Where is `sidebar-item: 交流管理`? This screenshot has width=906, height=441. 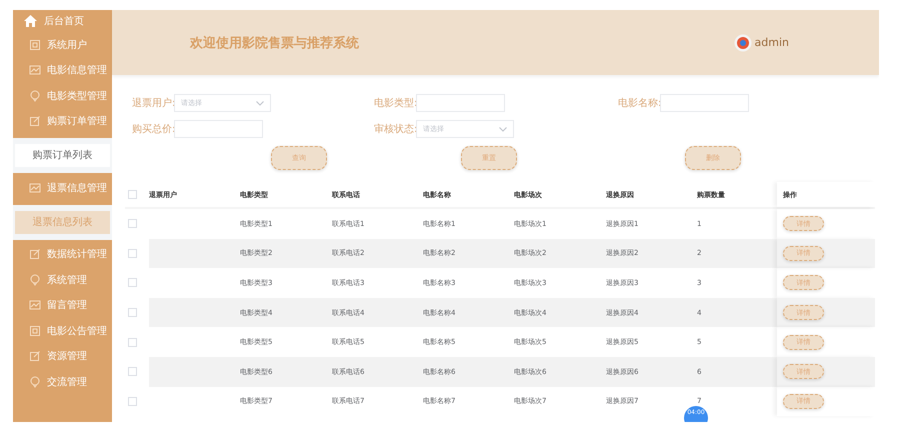
sidebar-item: 交流管理 is located at coordinates (67, 381).